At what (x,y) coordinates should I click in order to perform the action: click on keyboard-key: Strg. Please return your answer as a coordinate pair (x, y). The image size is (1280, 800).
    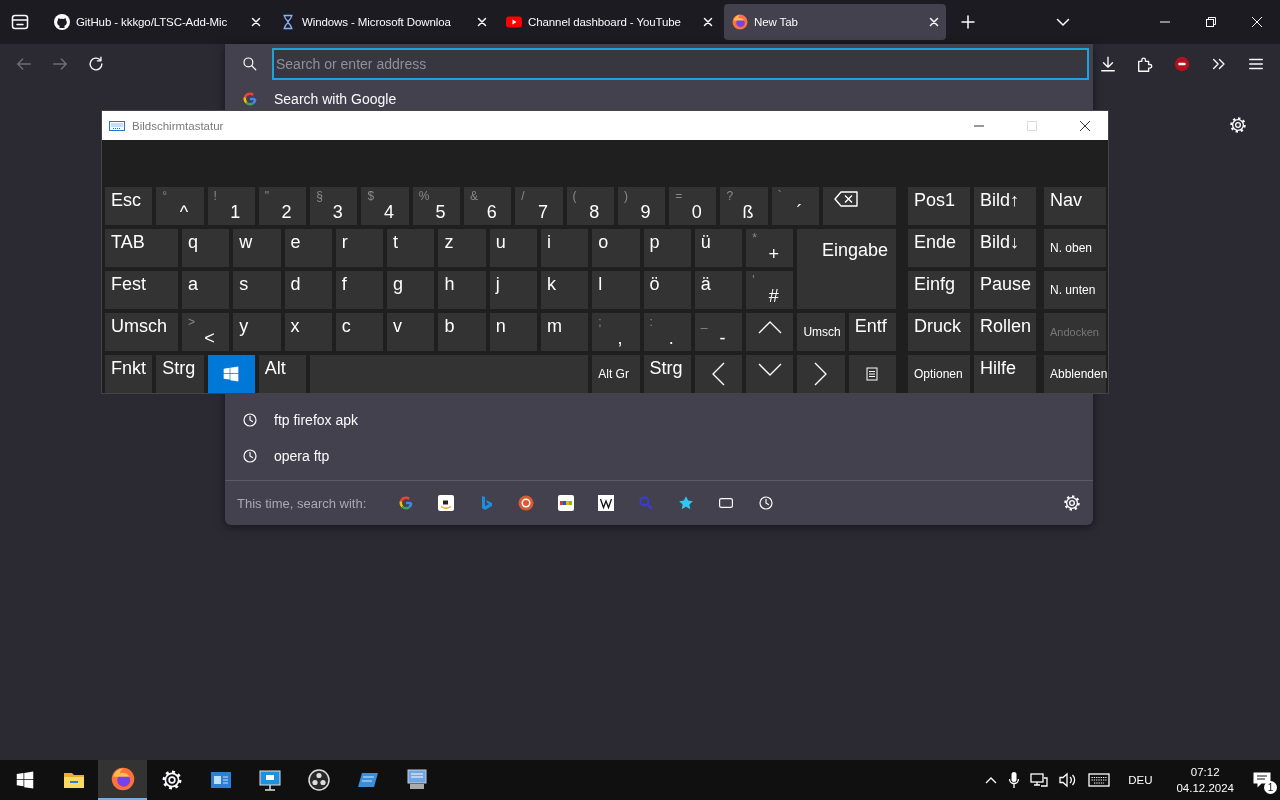
    Looking at the image, I should click on (180, 374).